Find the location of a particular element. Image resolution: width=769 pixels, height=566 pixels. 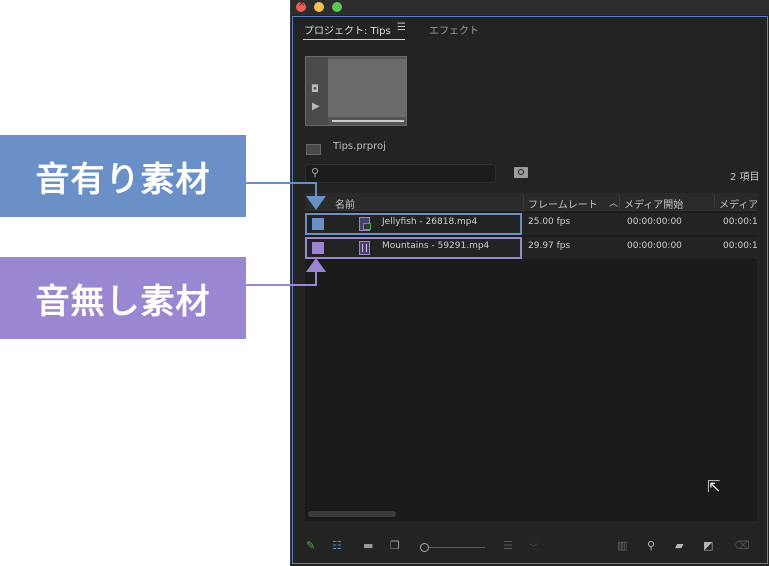

play-icon: ▶ is located at coordinates (316, 106).